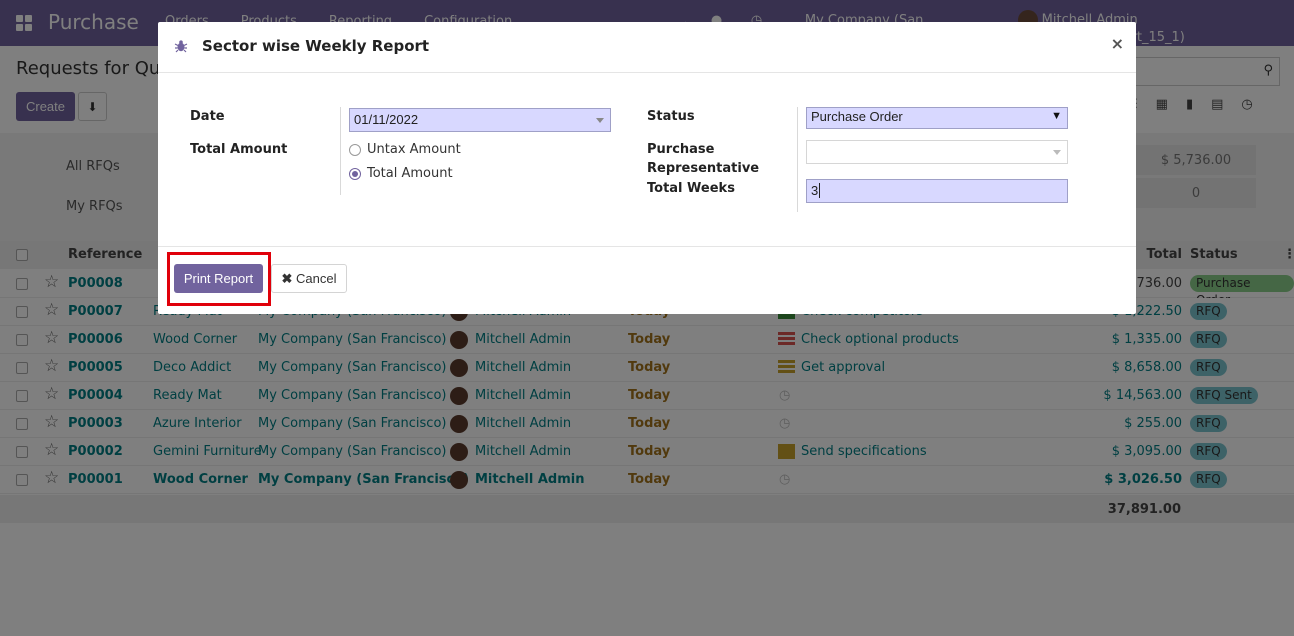 The width and height of the screenshot is (1294, 636). Describe the element at coordinates (671, 116) in the screenshot. I see `status-label: Status` at that location.